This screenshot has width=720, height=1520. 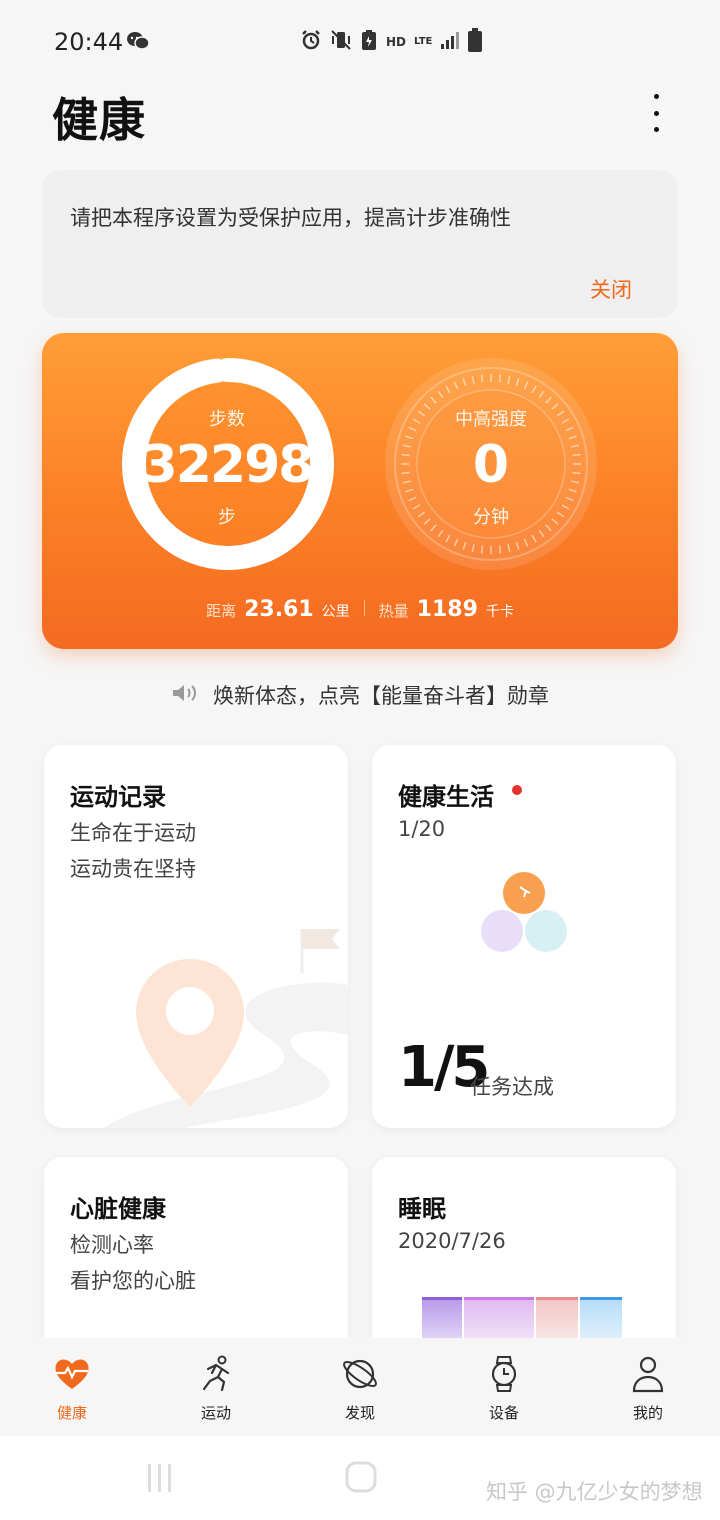 I want to click on lte-icon: LTE, so click(x=423, y=41).